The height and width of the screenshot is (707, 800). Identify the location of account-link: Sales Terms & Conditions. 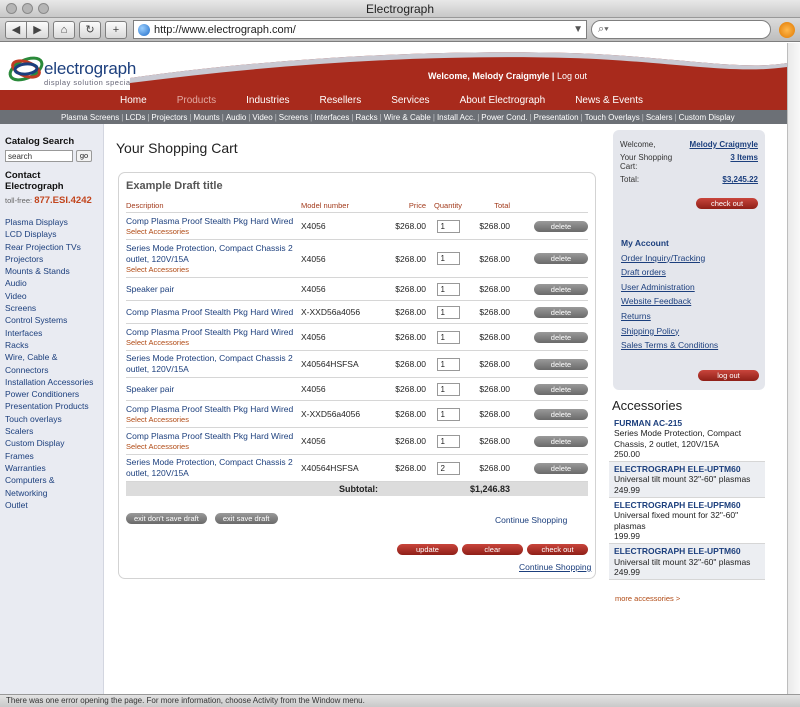
(669, 345).